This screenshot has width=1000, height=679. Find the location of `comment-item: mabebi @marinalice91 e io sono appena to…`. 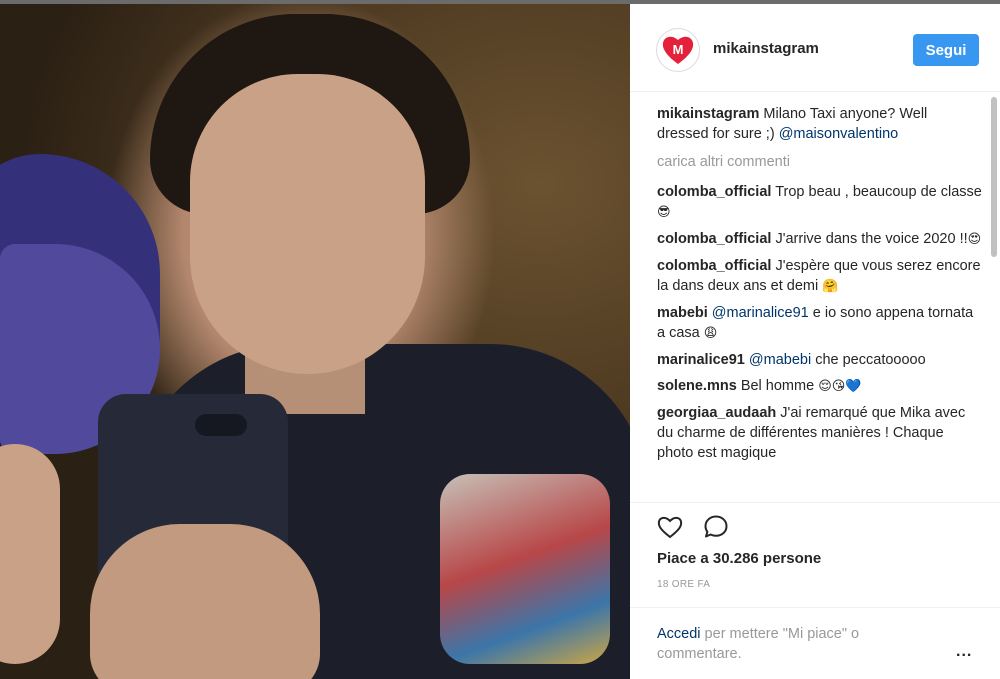

comment-item: mabebi @marinalice91 e io sono appena to… is located at coordinates (819, 323).